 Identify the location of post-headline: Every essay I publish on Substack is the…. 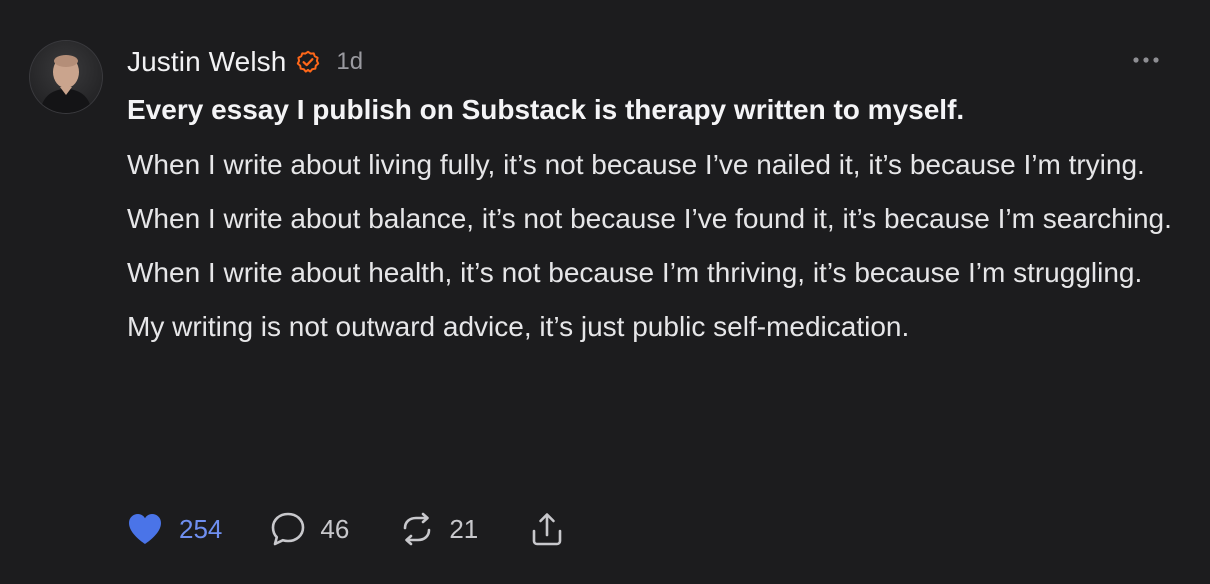
(546, 109).